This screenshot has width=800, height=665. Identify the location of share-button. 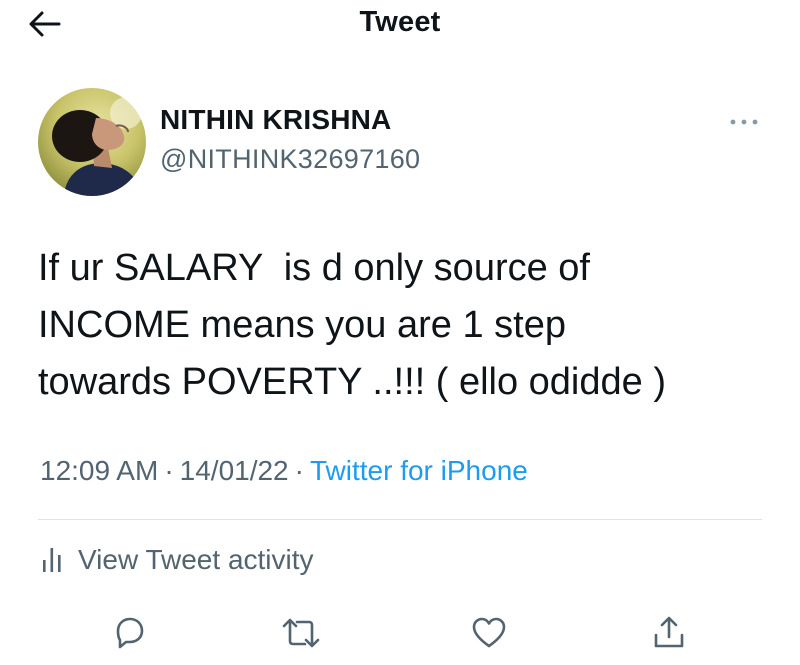
(669, 633).